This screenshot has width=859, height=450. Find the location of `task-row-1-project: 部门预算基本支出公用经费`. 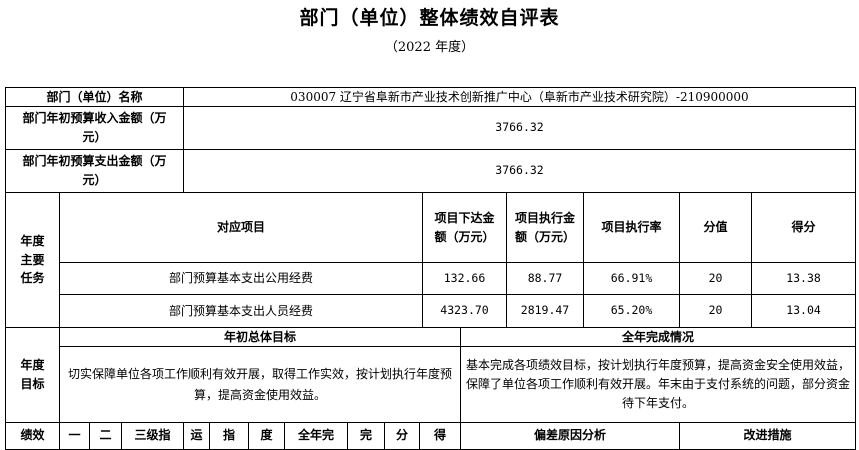

task-row-1-project: 部门预算基本支出公用经费 is located at coordinates (241, 278).